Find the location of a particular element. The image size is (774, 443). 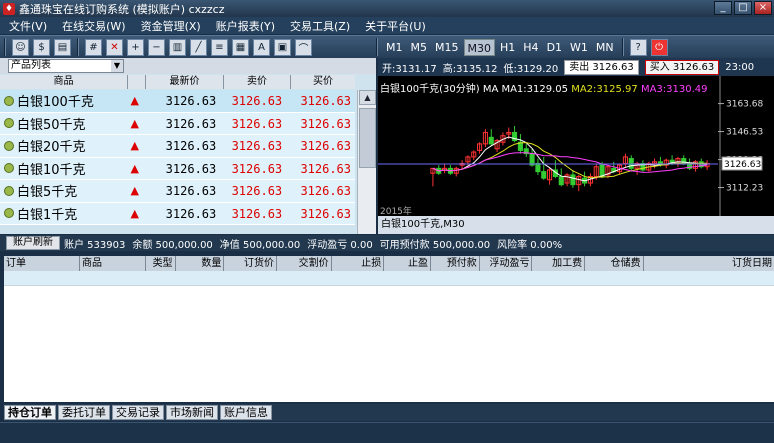

product-name: 白银20千克 is located at coordinates (63, 146).